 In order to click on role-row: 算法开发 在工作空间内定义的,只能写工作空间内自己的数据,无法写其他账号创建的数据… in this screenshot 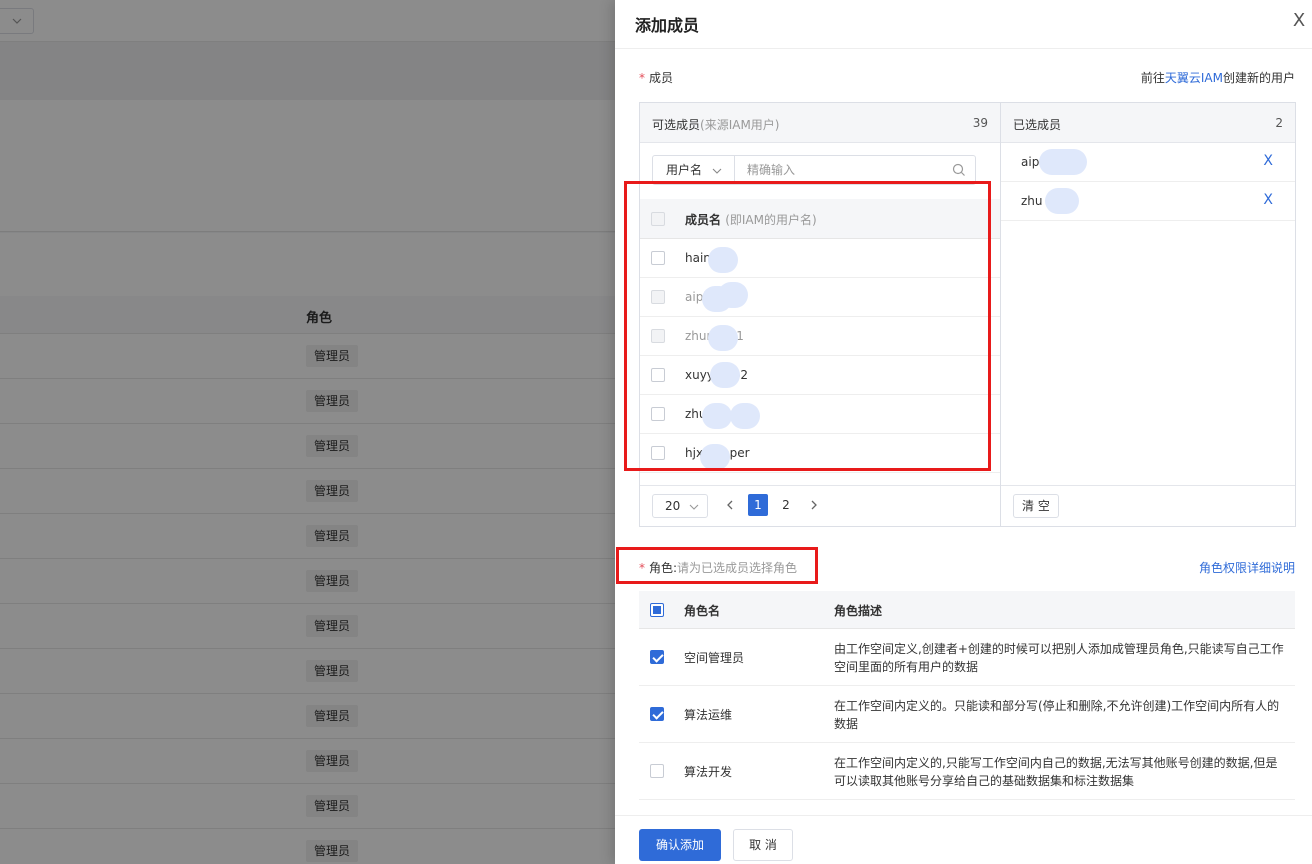, I will do `click(967, 771)`.